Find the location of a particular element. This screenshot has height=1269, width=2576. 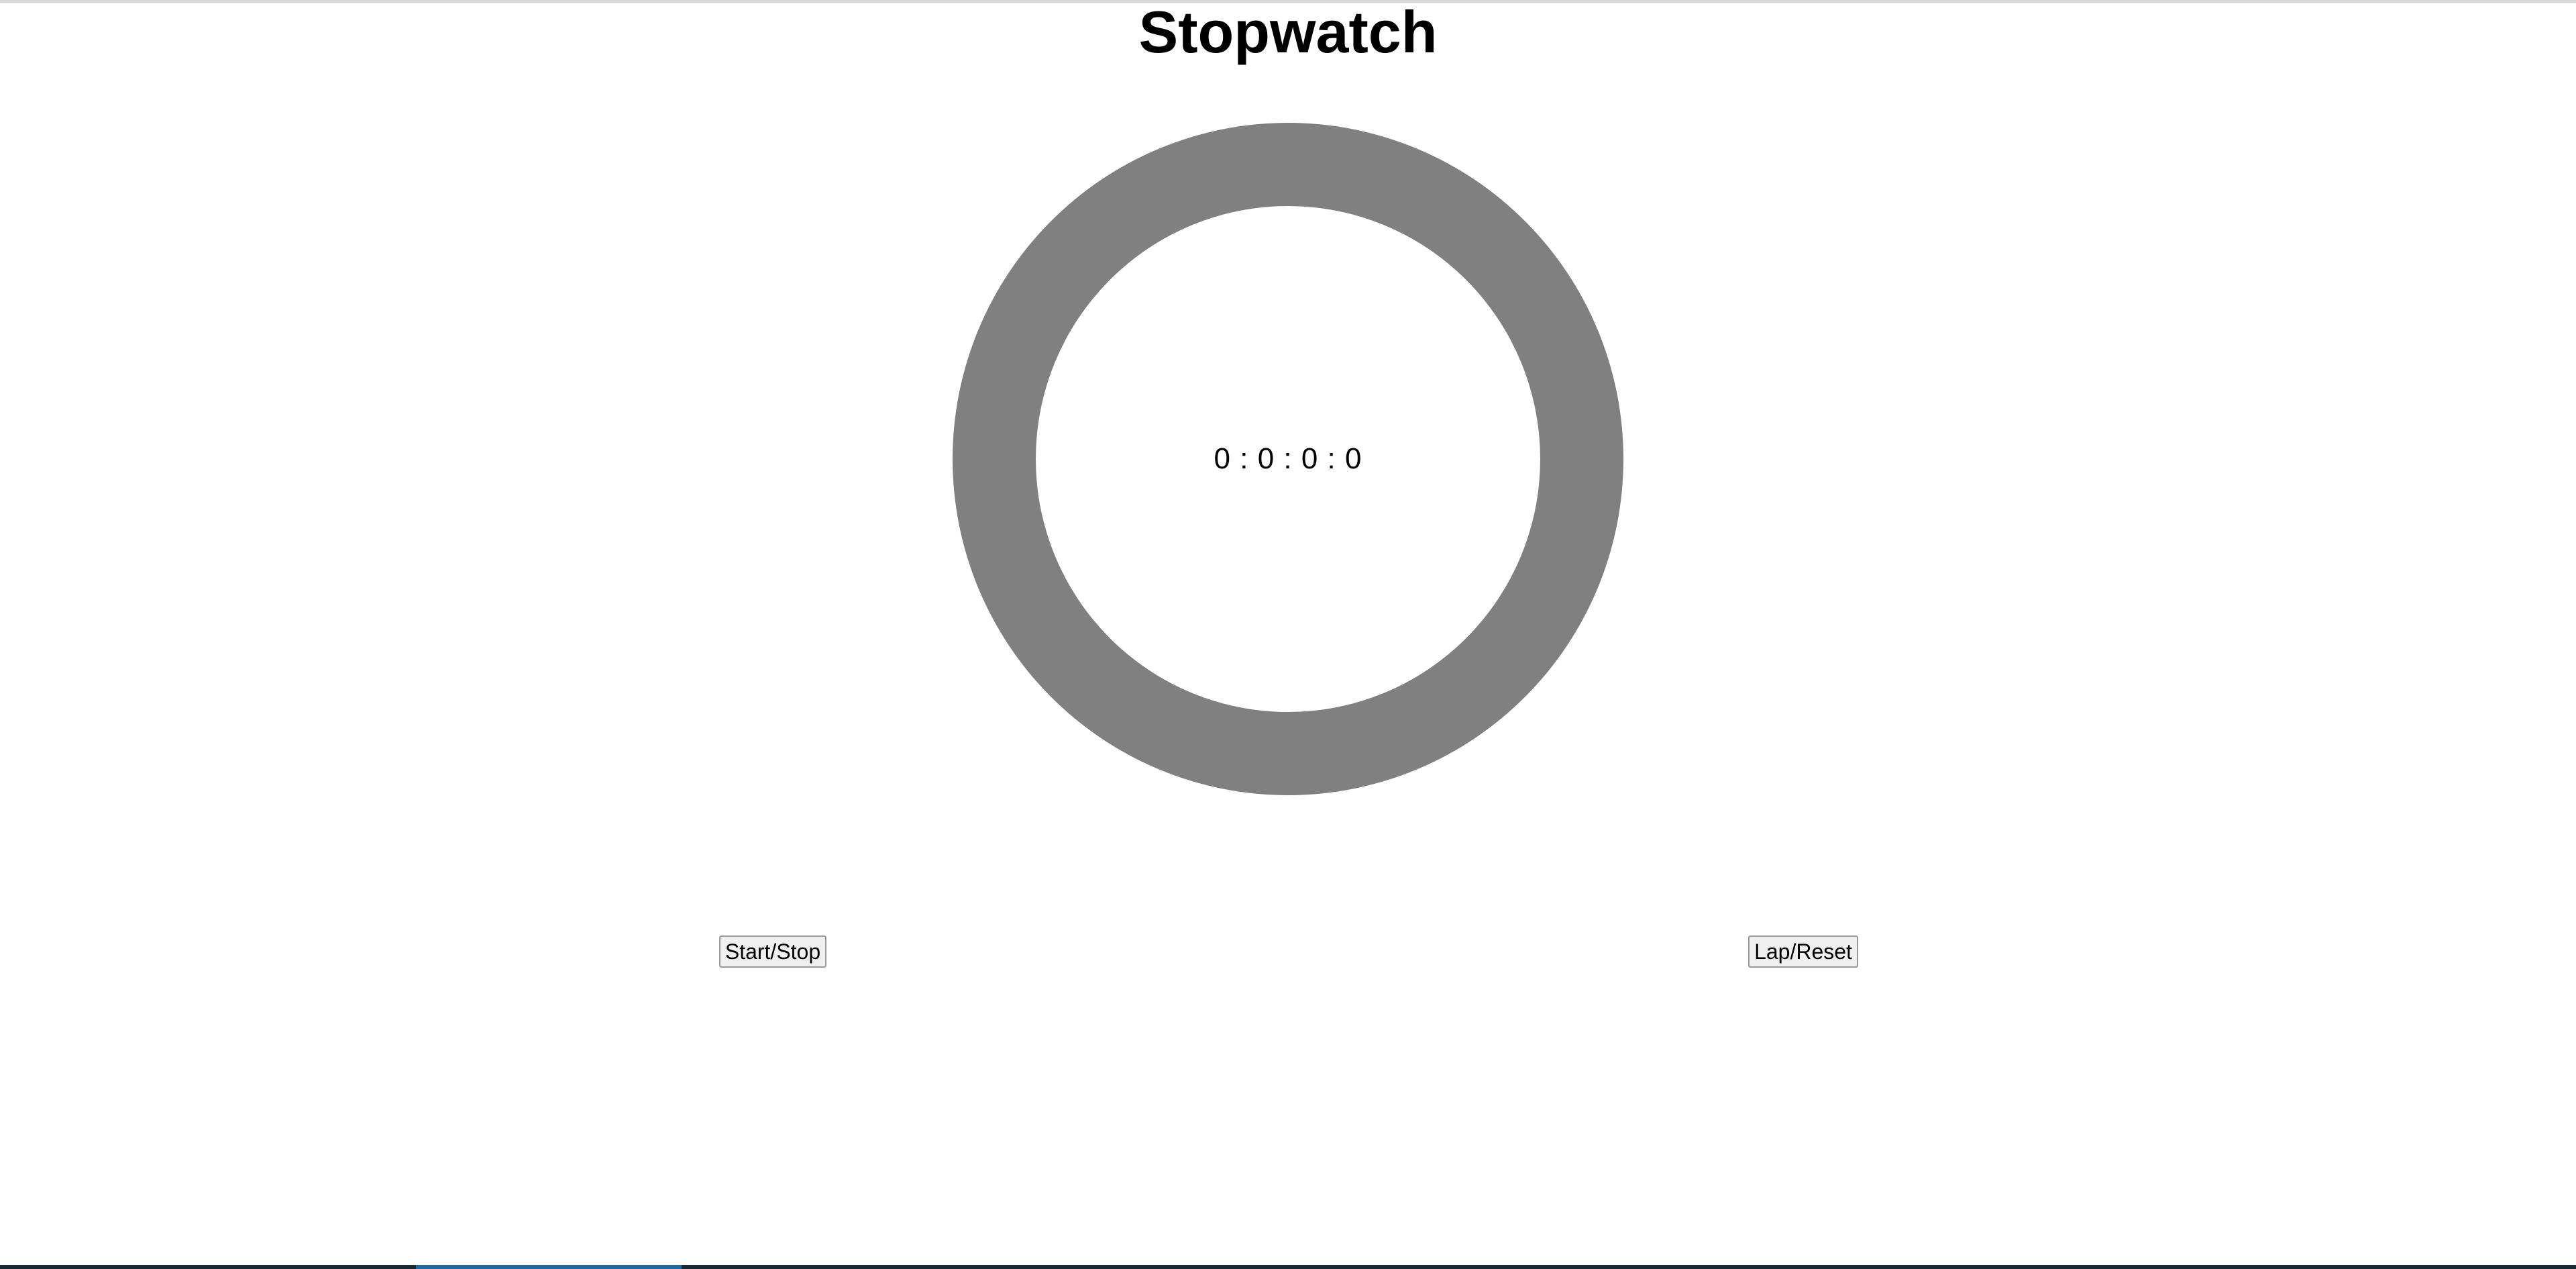

time-display: 0 : 0 is located at coordinates (1288, 458).